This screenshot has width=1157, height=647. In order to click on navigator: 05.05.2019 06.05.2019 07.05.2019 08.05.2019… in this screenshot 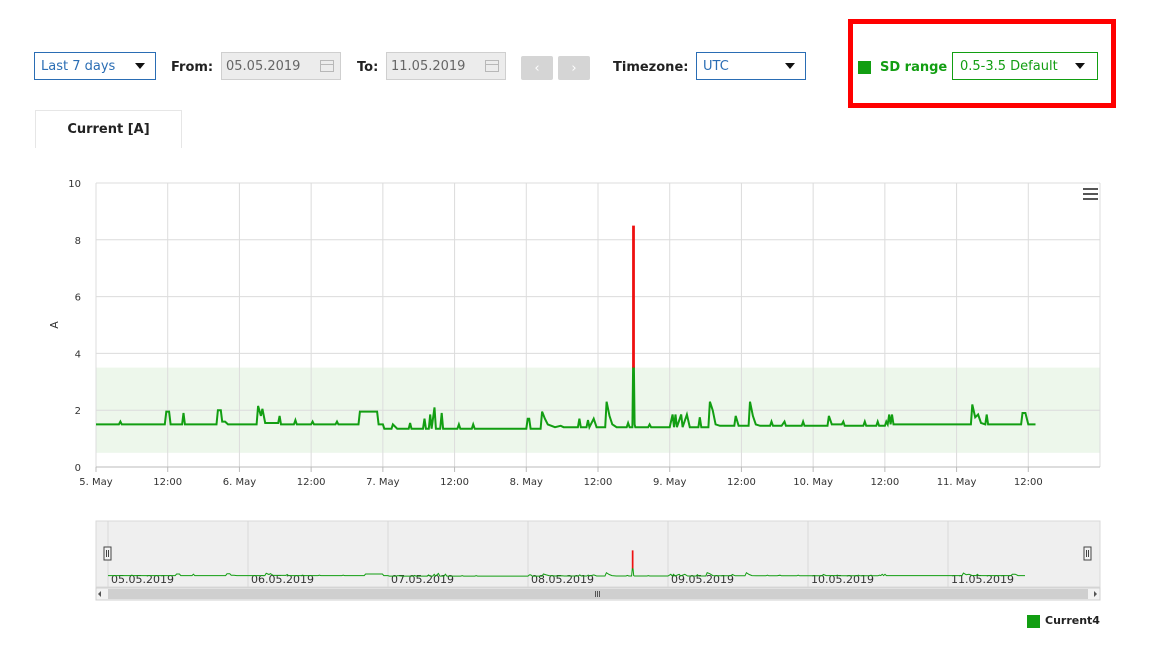, I will do `click(598, 554)`.